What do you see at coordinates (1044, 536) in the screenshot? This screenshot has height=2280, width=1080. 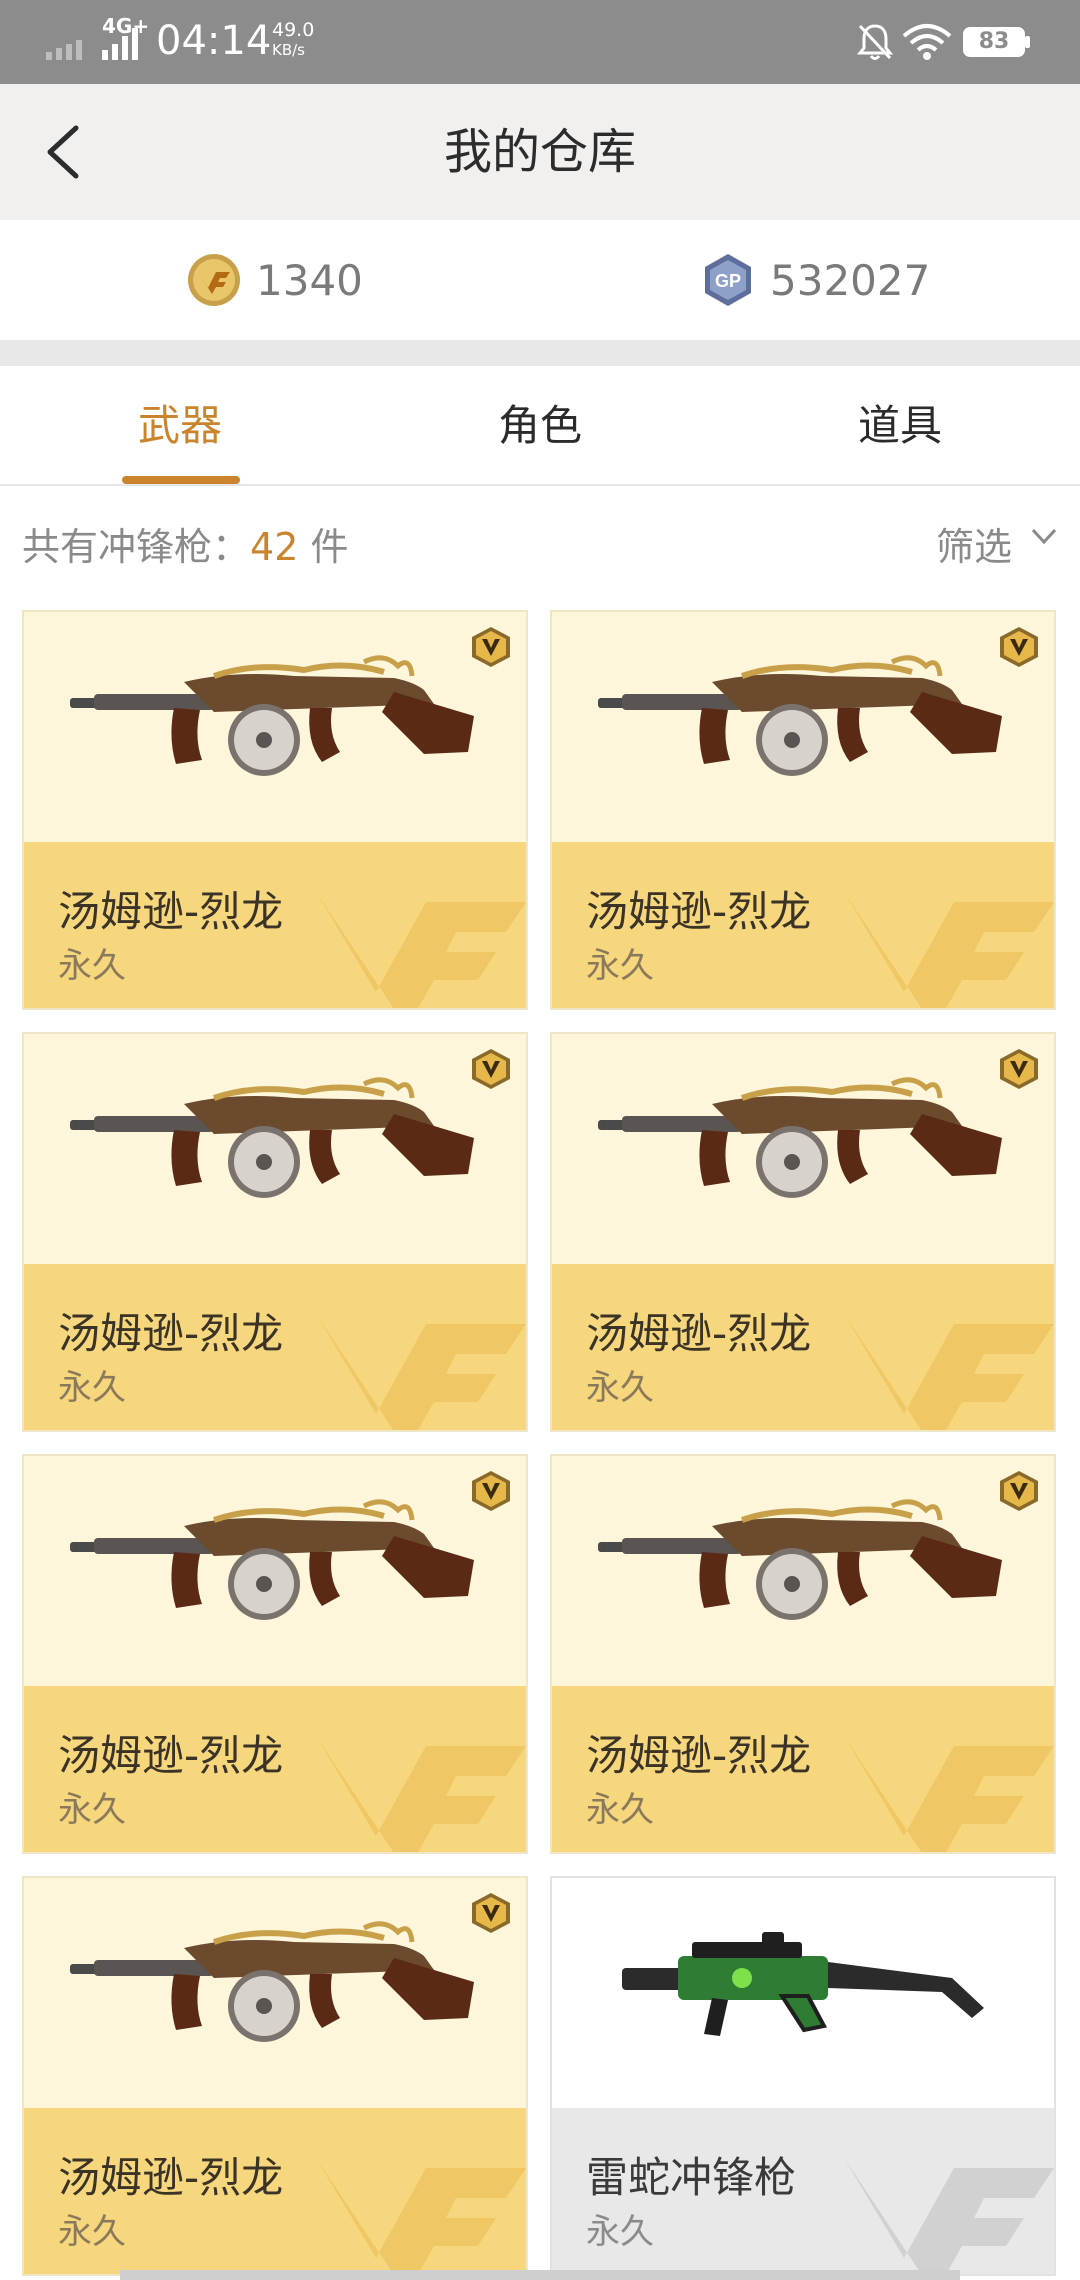 I see `chevron-down-icon` at bounding box center [1044, 536].